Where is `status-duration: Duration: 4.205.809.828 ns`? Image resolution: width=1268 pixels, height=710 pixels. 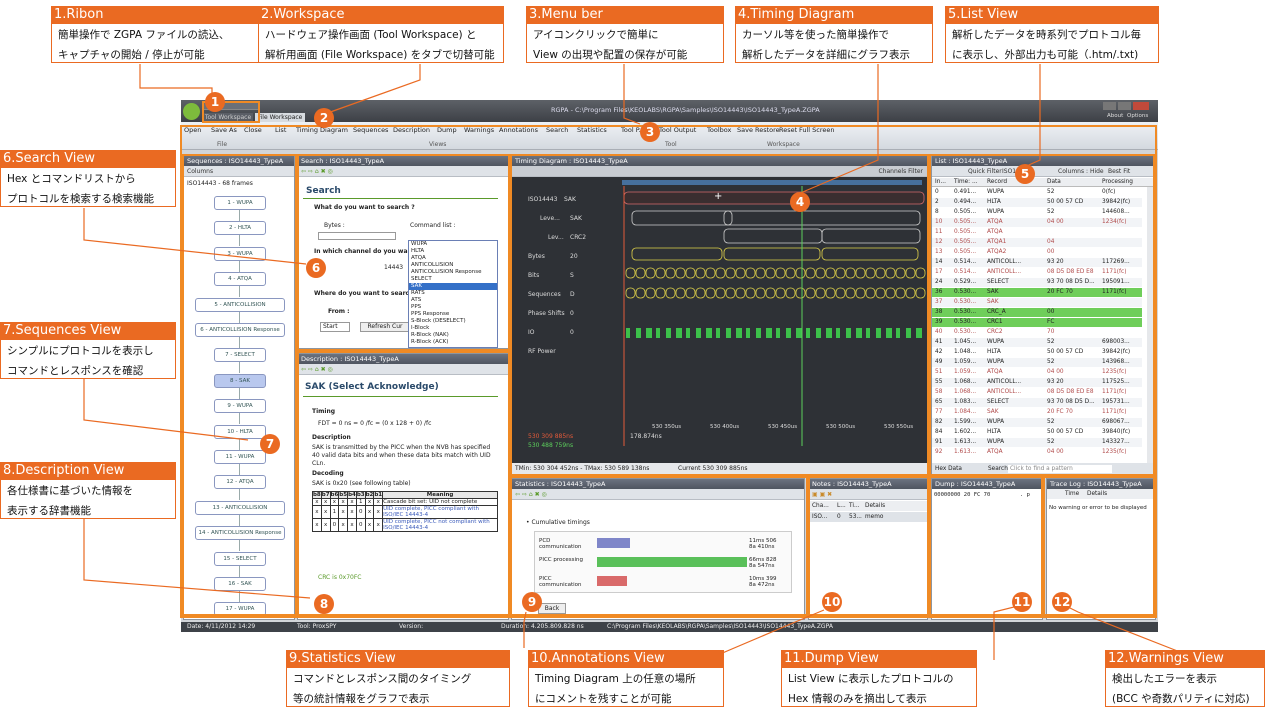 status-duration: Duration: 4.205.809.828 ns is located at coordinates (542, 626).